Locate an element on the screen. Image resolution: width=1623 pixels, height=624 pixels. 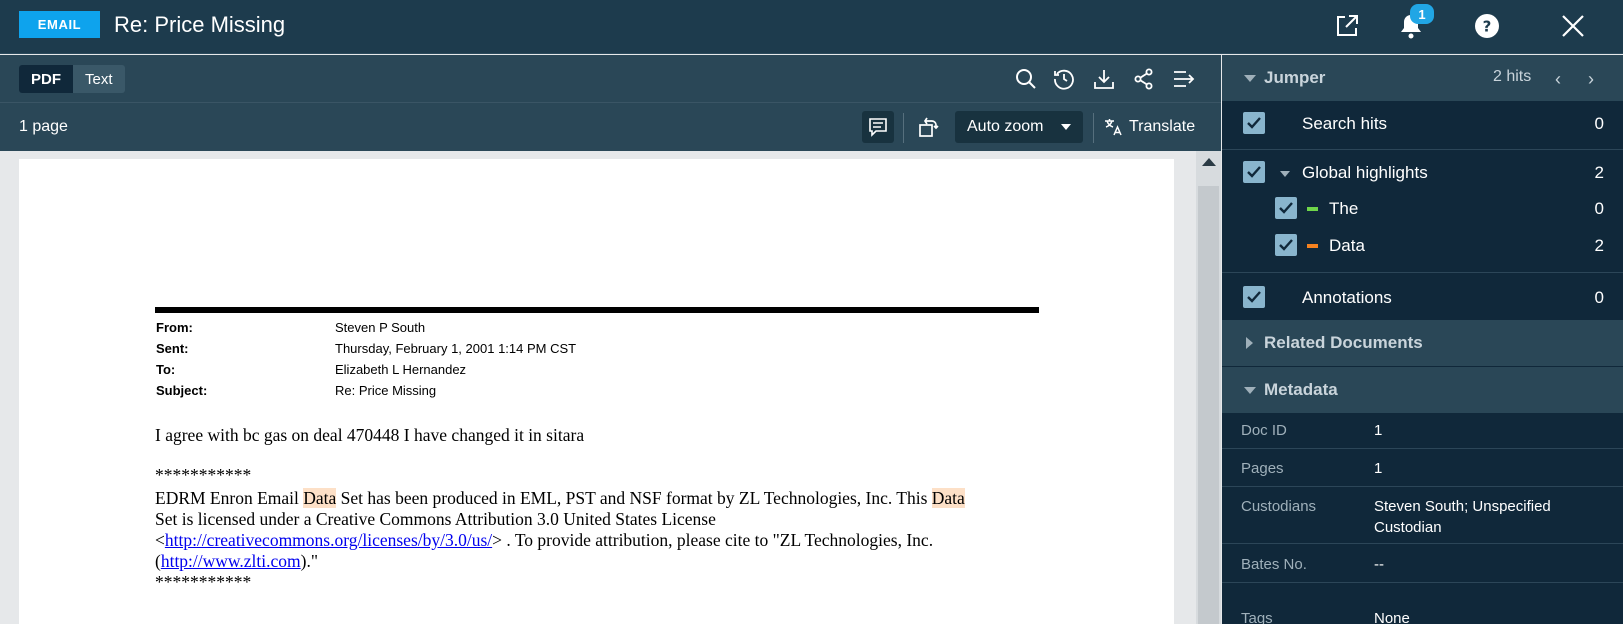
view-text-tab: Text is located at coordinates (99, 79).